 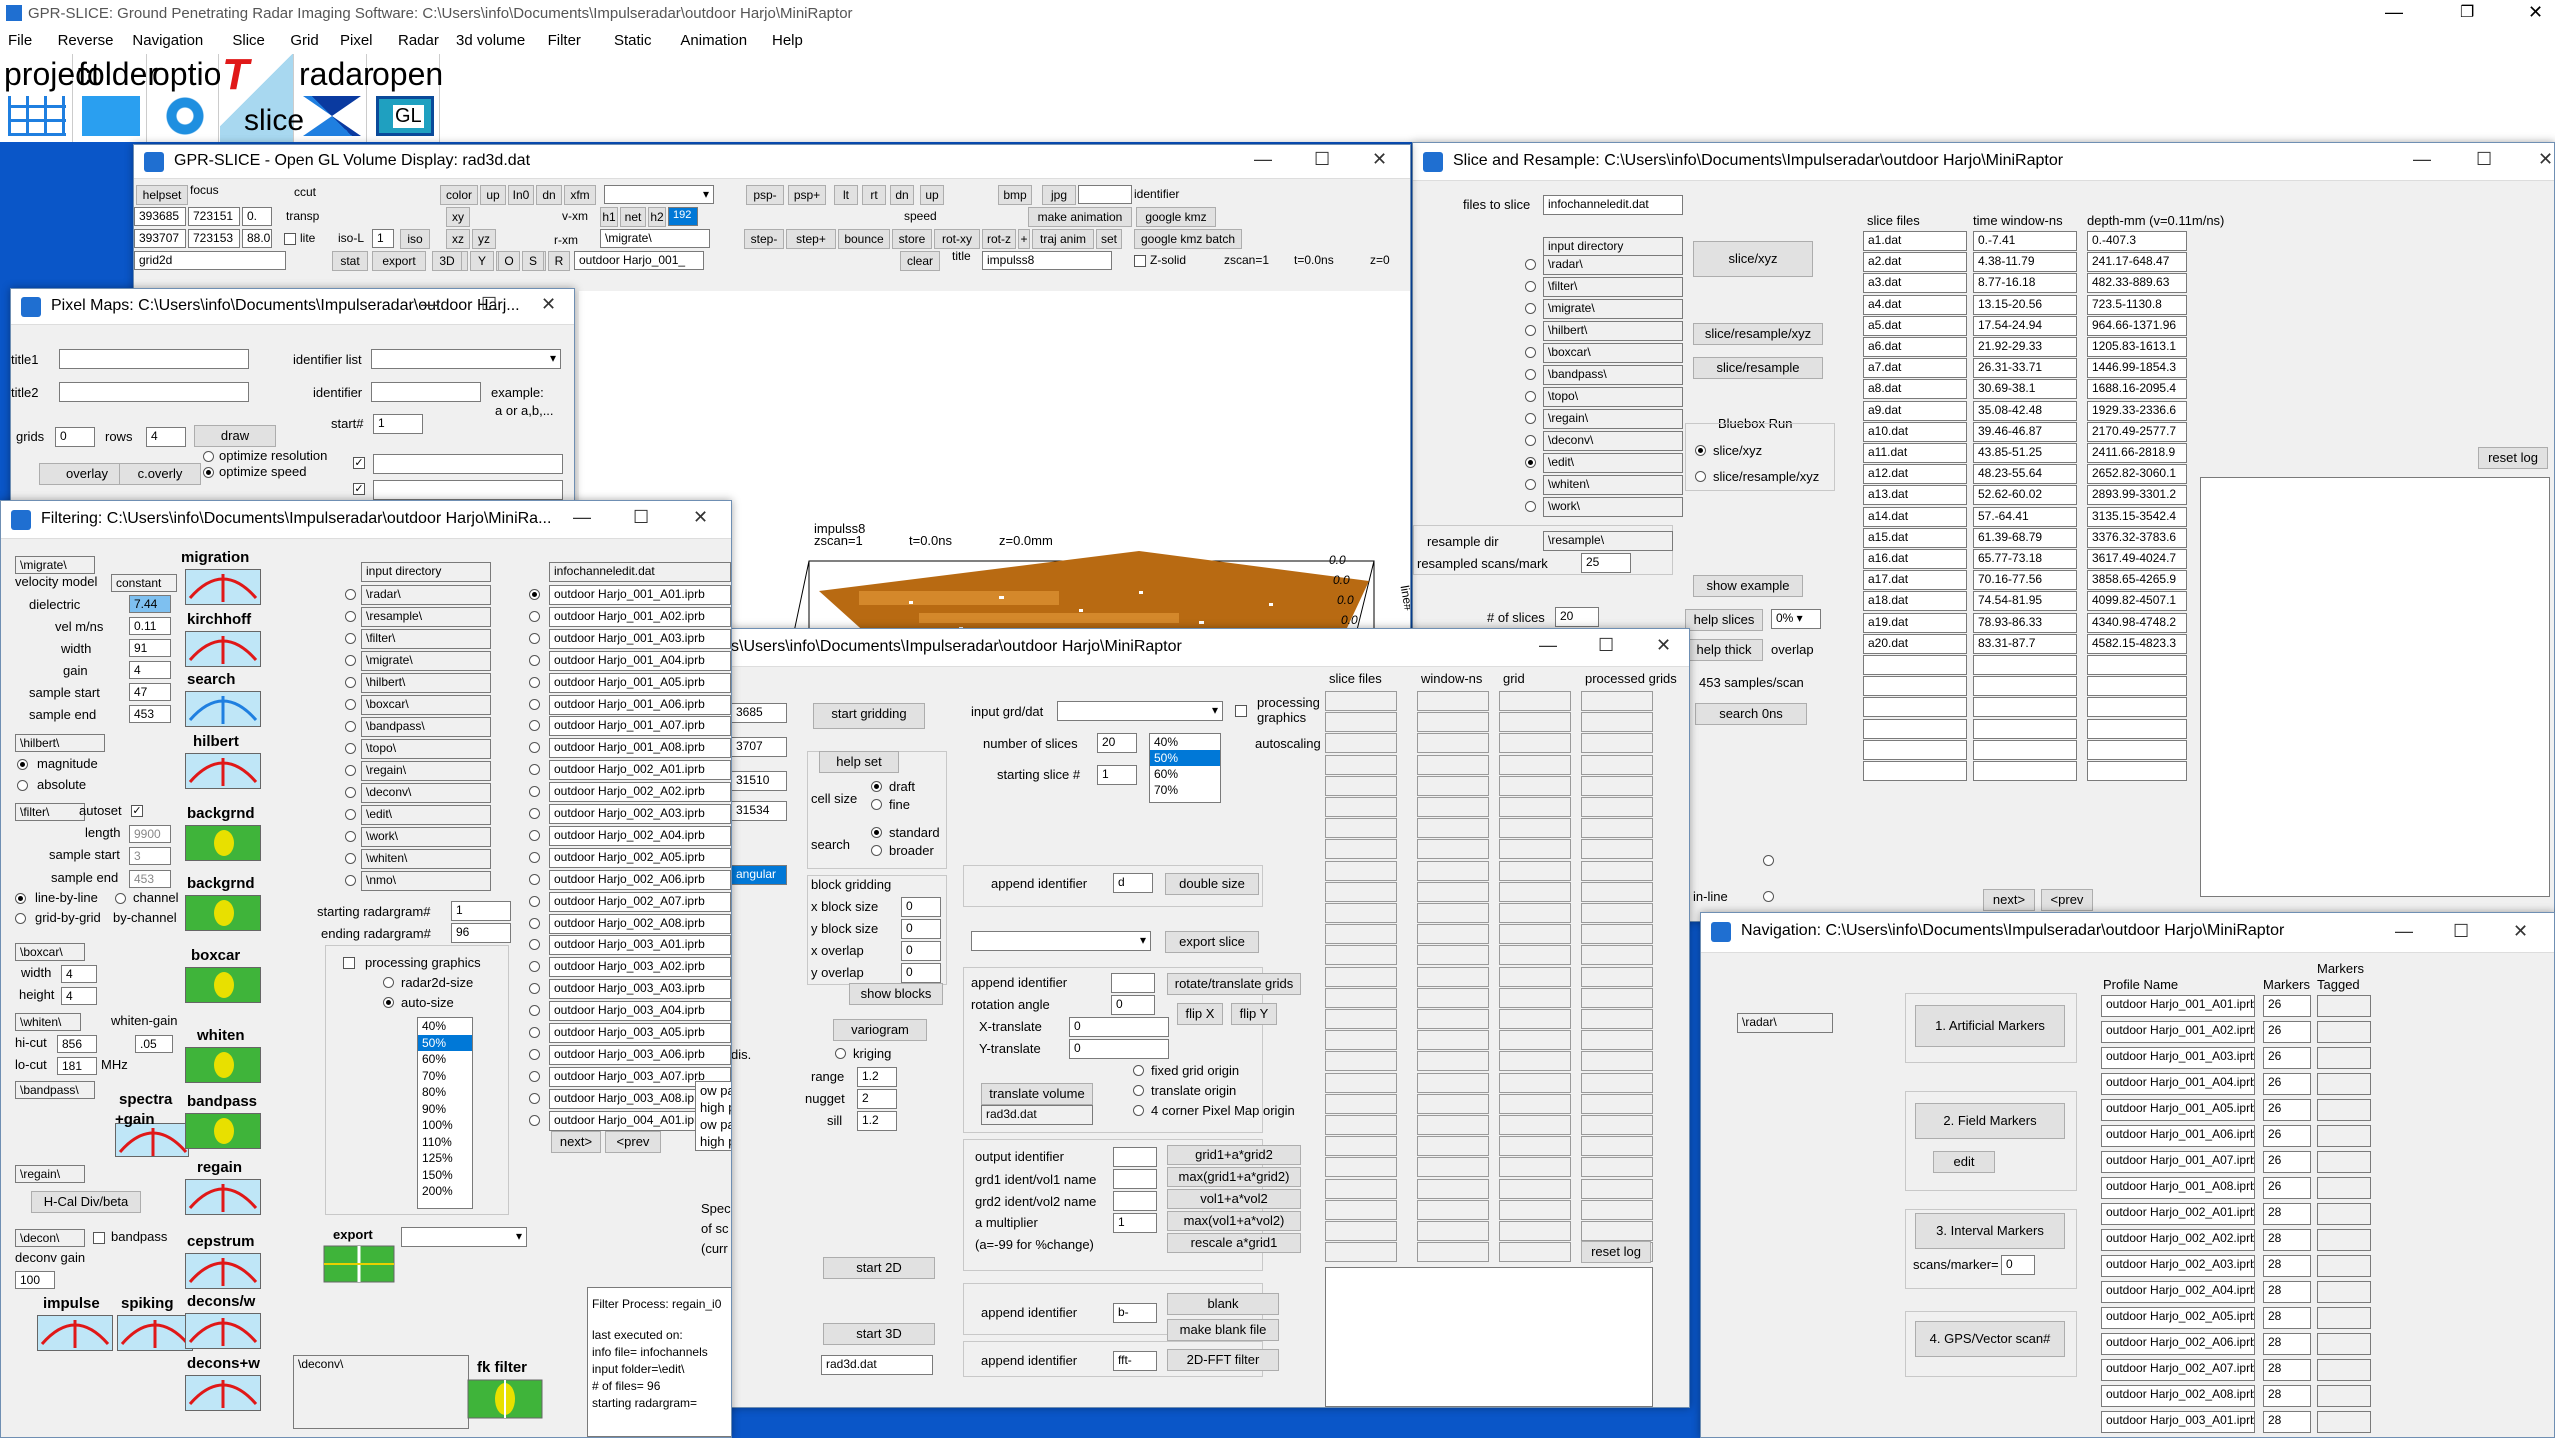 What do you see at coordinates (1185, 790) in the screenshot?
I see `pct-option: 70%` at bounding box center [1185, 790].